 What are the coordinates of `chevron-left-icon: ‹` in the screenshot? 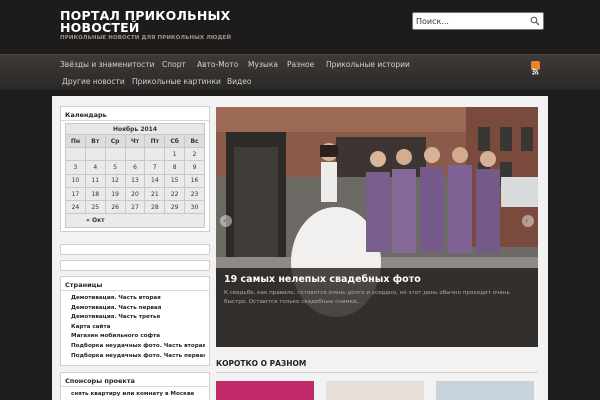 It's located at (225, 220).